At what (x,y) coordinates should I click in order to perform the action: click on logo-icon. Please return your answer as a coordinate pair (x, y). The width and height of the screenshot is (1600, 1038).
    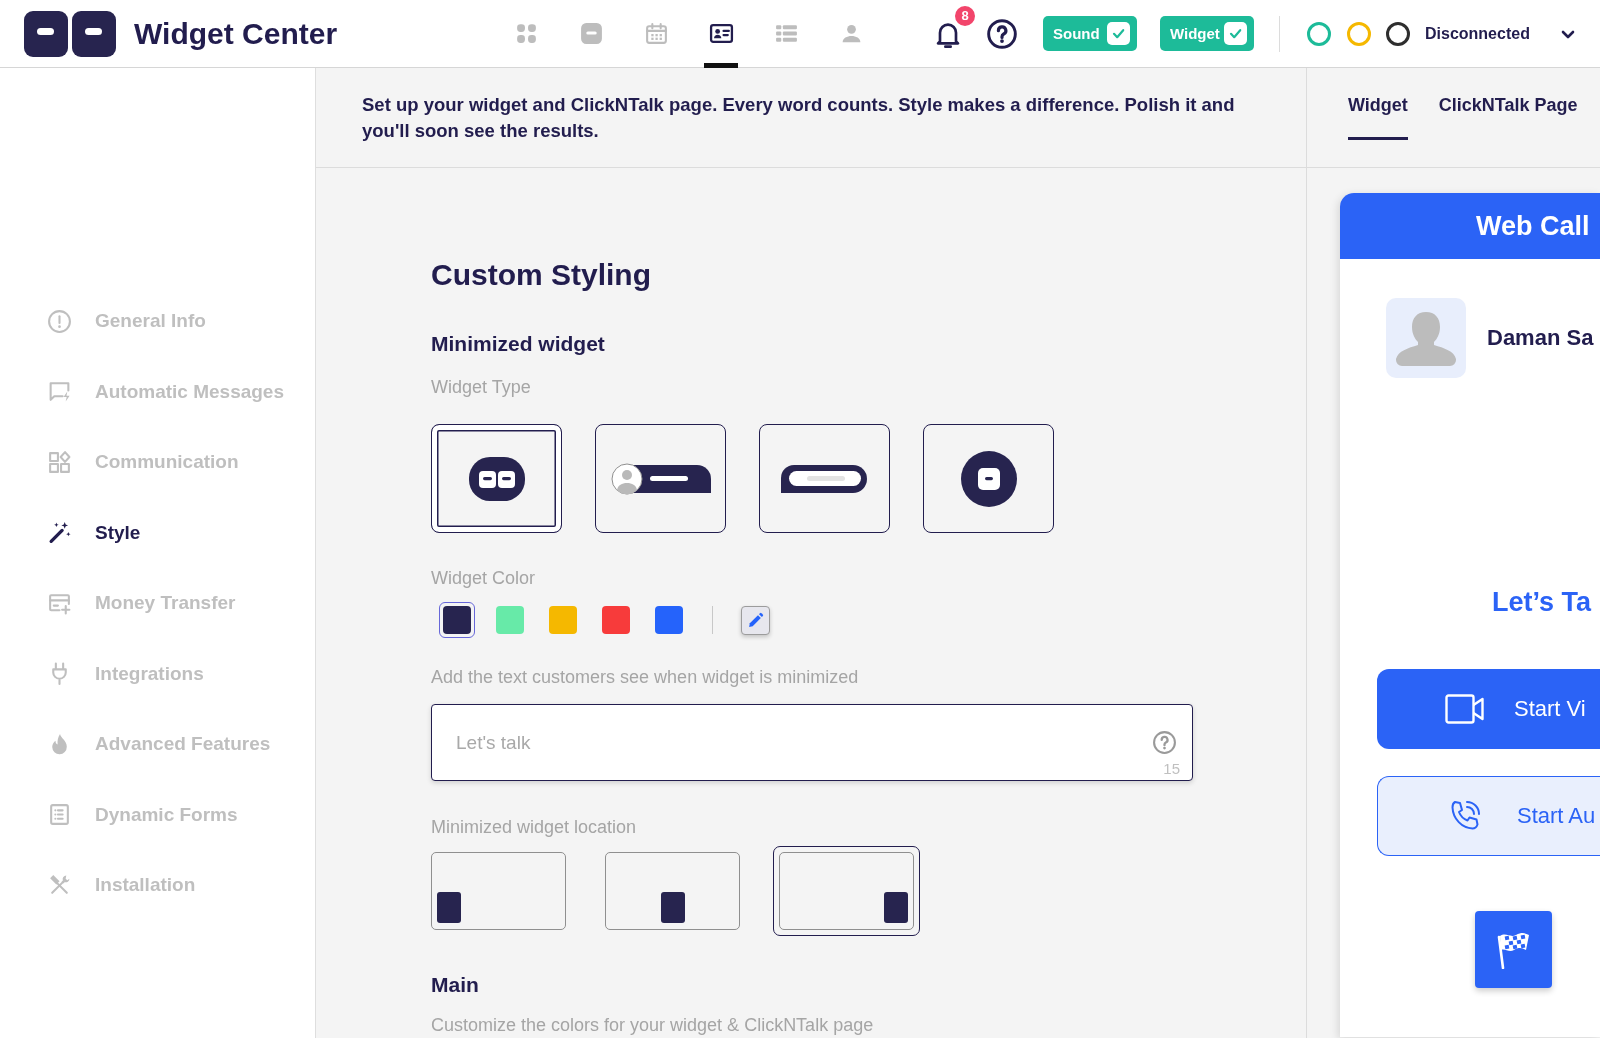
    Looking at the image, I should click on (70, 33).